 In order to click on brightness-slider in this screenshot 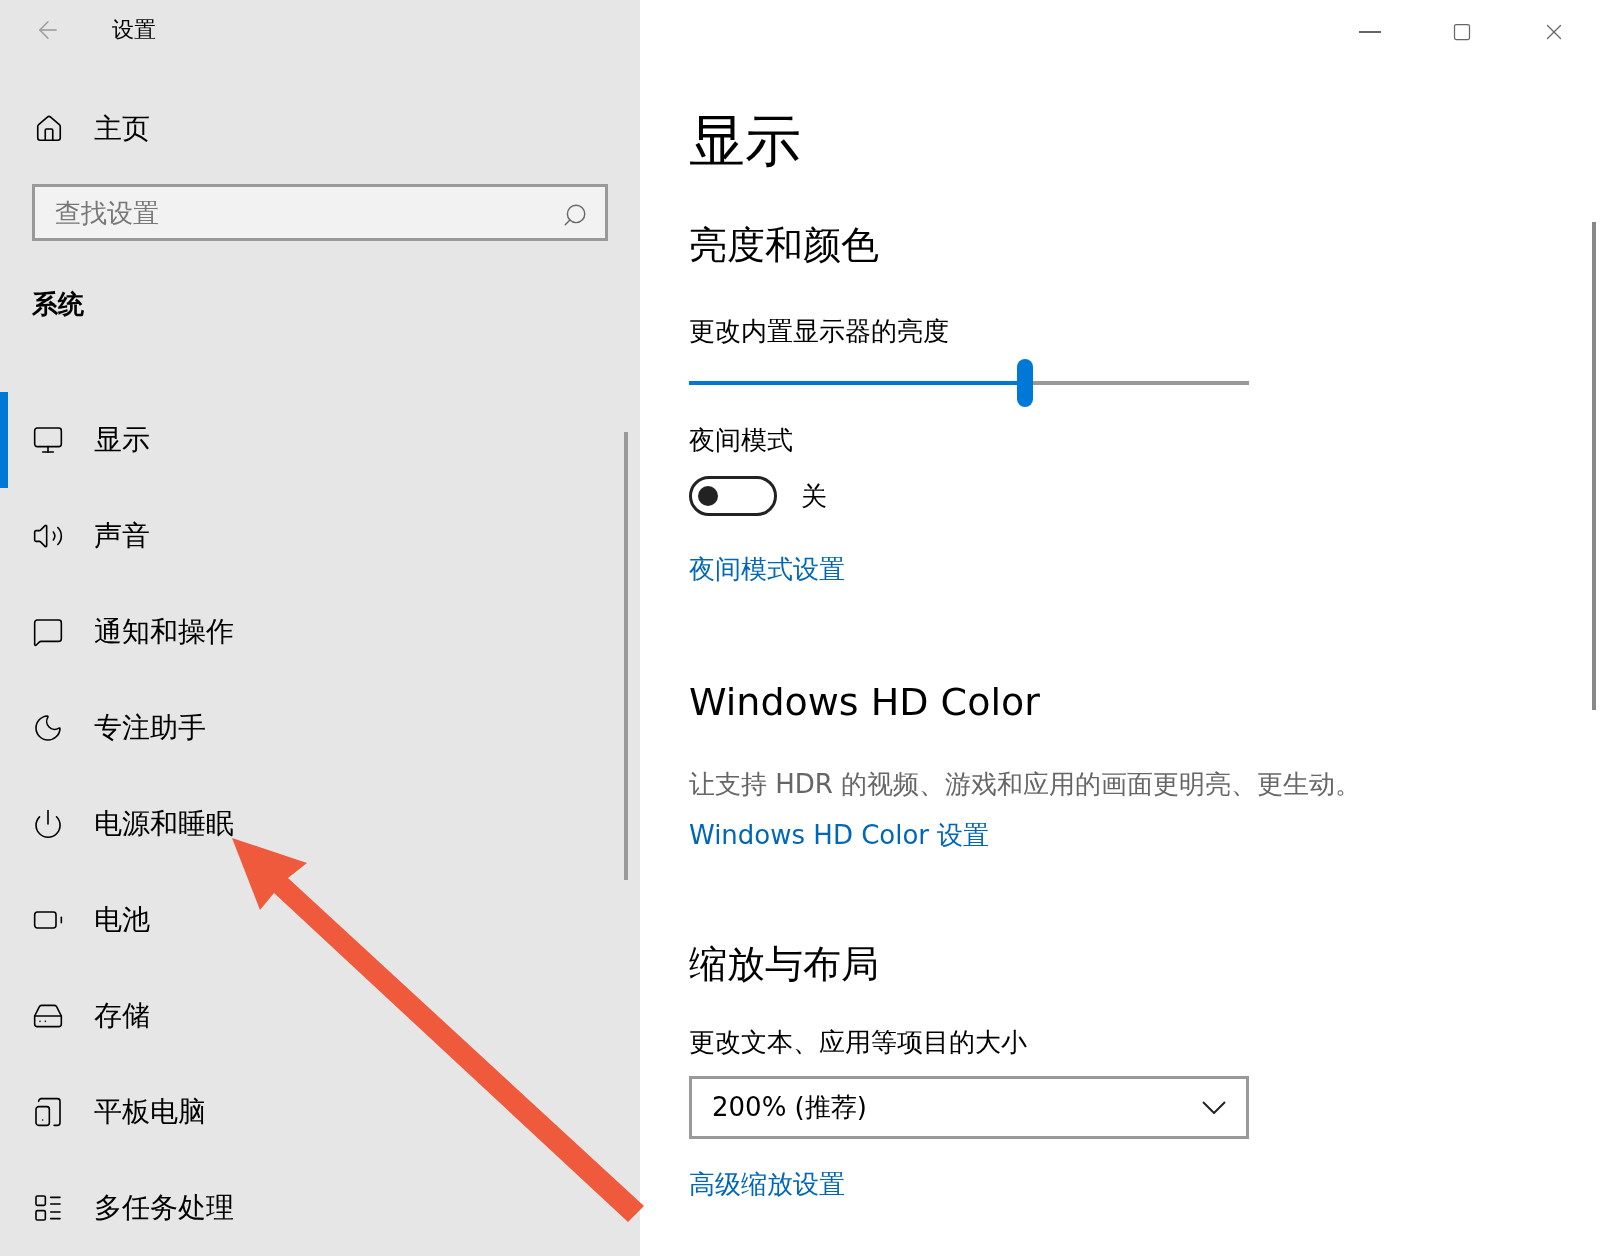, I will do `click(969, 383)`.